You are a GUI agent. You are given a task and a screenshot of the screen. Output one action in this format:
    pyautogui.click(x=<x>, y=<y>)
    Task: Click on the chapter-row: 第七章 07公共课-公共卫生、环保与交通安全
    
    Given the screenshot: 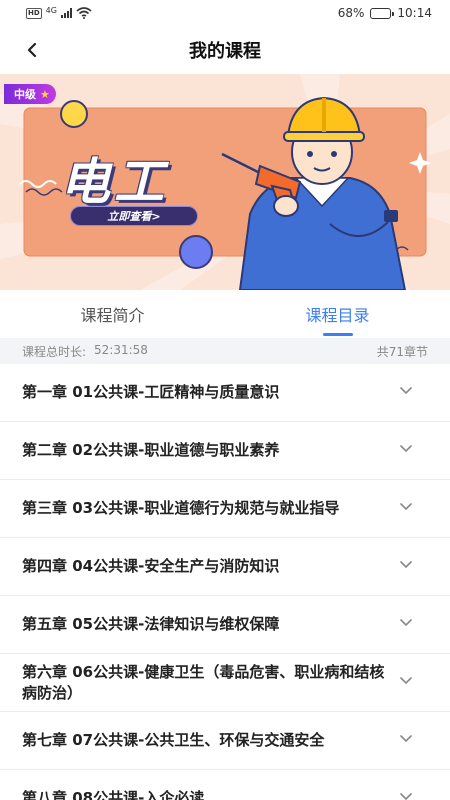 What is the action you would take?
    pyautogui.click(x=225, y=741)
    